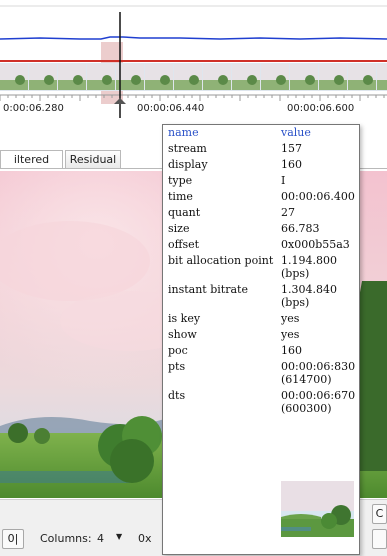  What do you see at coordinates (291, 148) in the screenshot?
I see `tooltip-row-value: 157` at bounding box center [291, 148].